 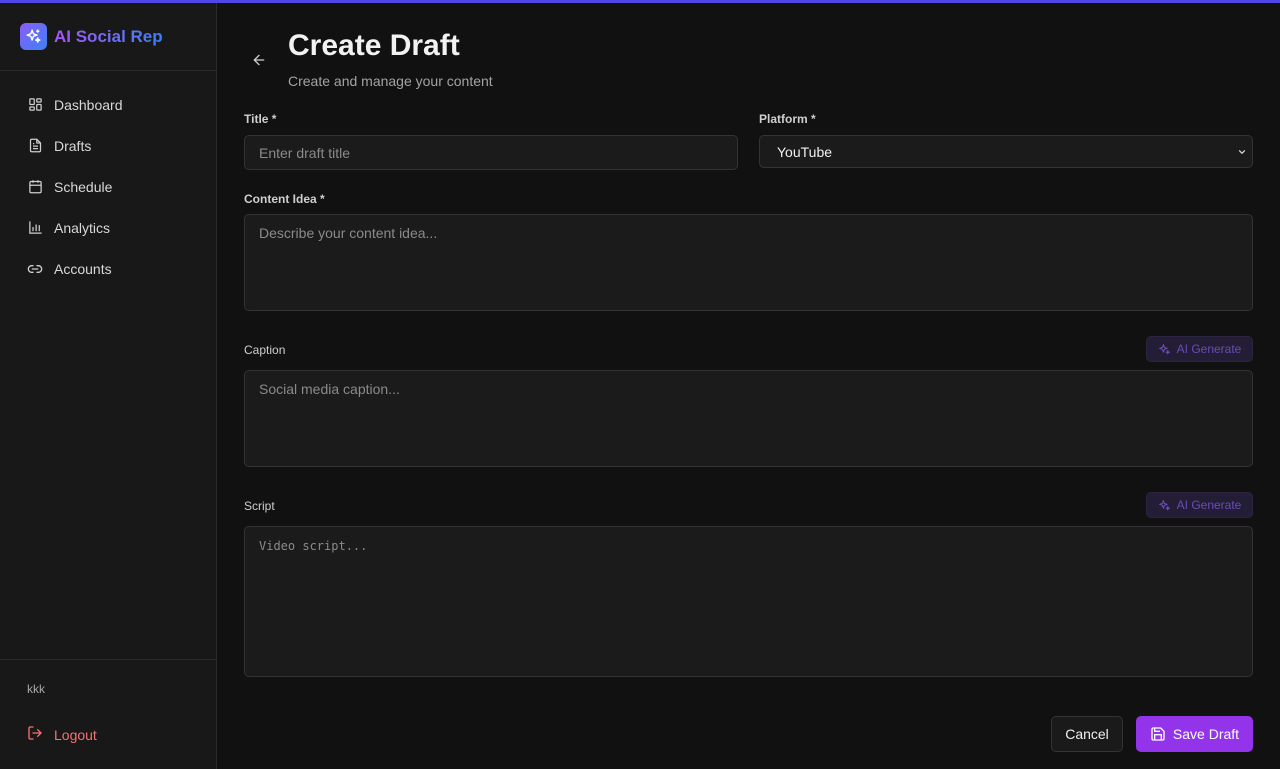 What do you see at coordinates (33, 36) in the screenshot?
I see `sparkles-logo-icon` at bounding box center [33, 36].